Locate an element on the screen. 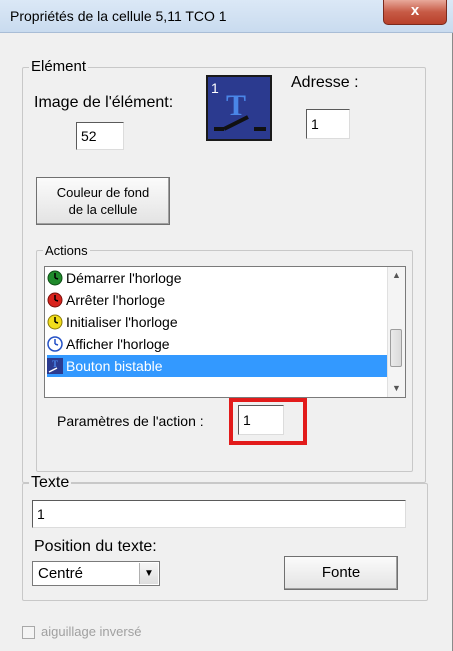  action-parameters-label: Paramètres de l'action : is located at coordinates (130, 421).